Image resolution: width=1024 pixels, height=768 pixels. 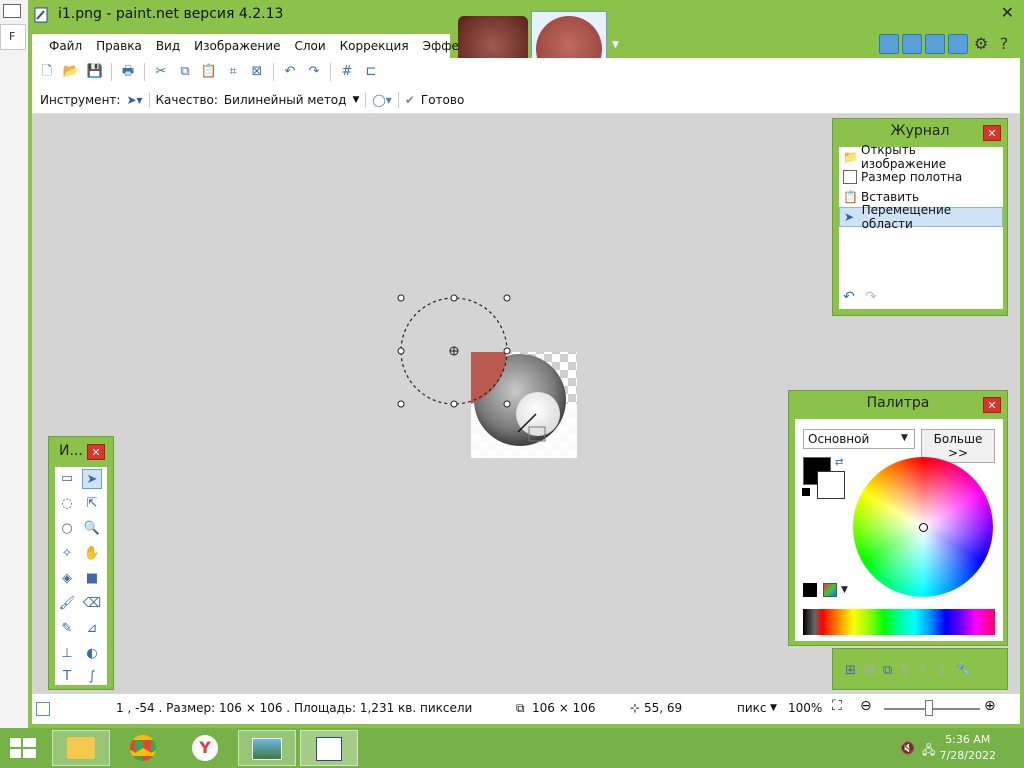 I want to click on palette-swatch-strip, so click(x=899, y=622).